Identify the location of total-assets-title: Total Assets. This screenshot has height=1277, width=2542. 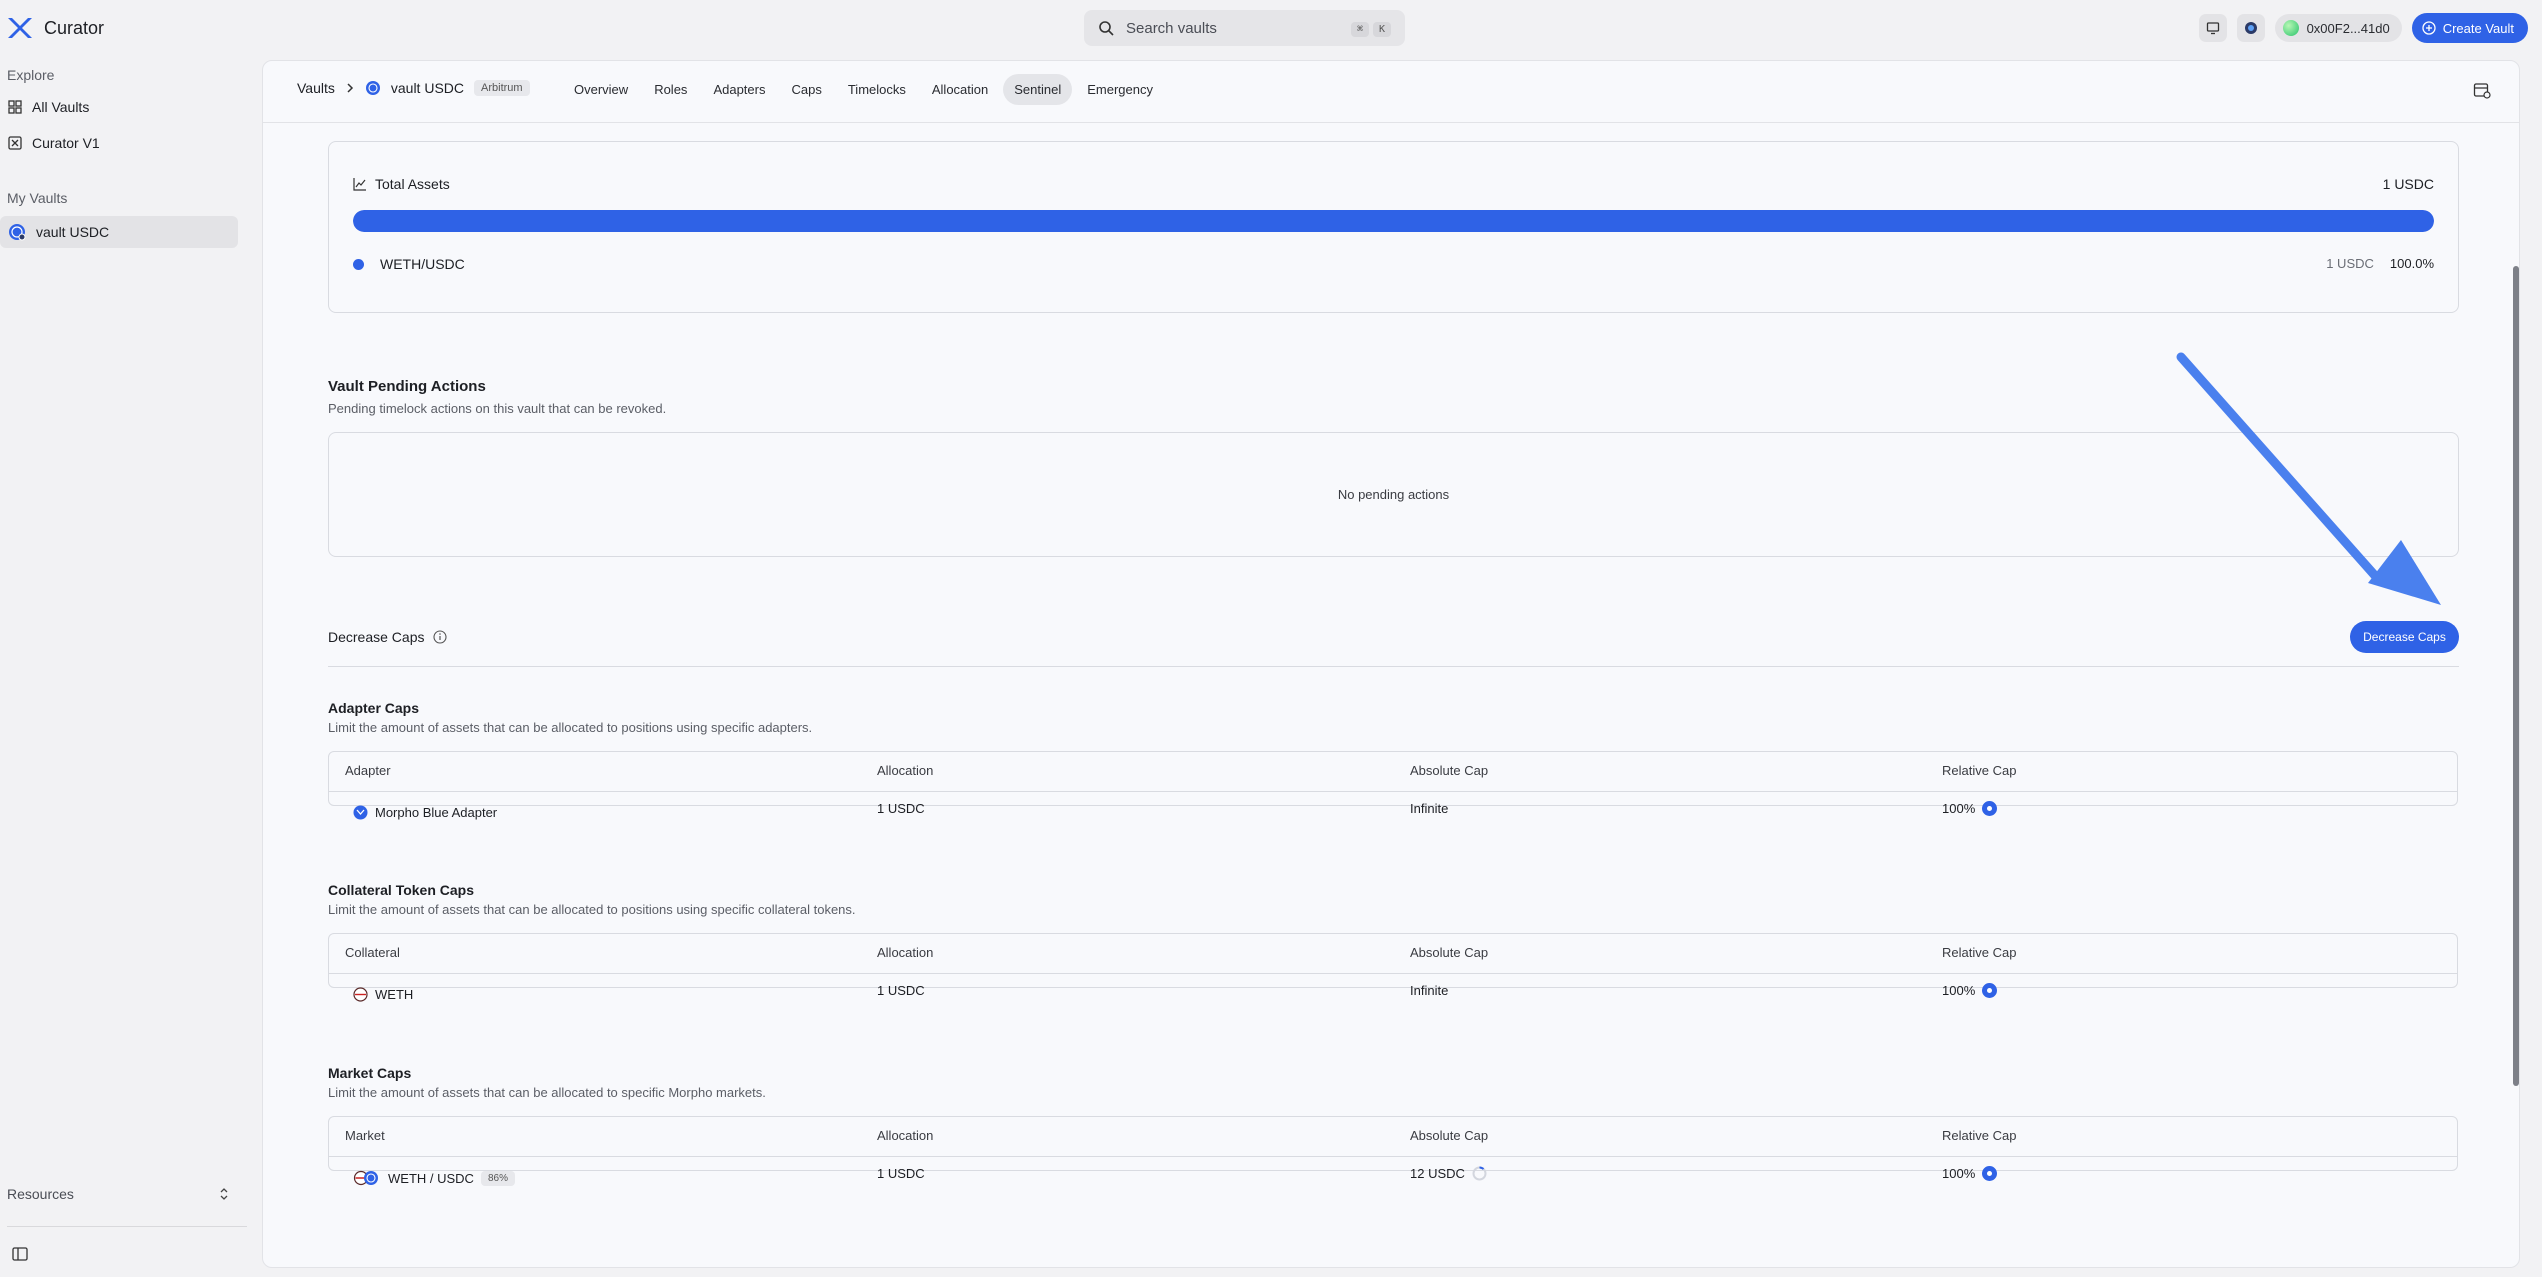
(412, 184).